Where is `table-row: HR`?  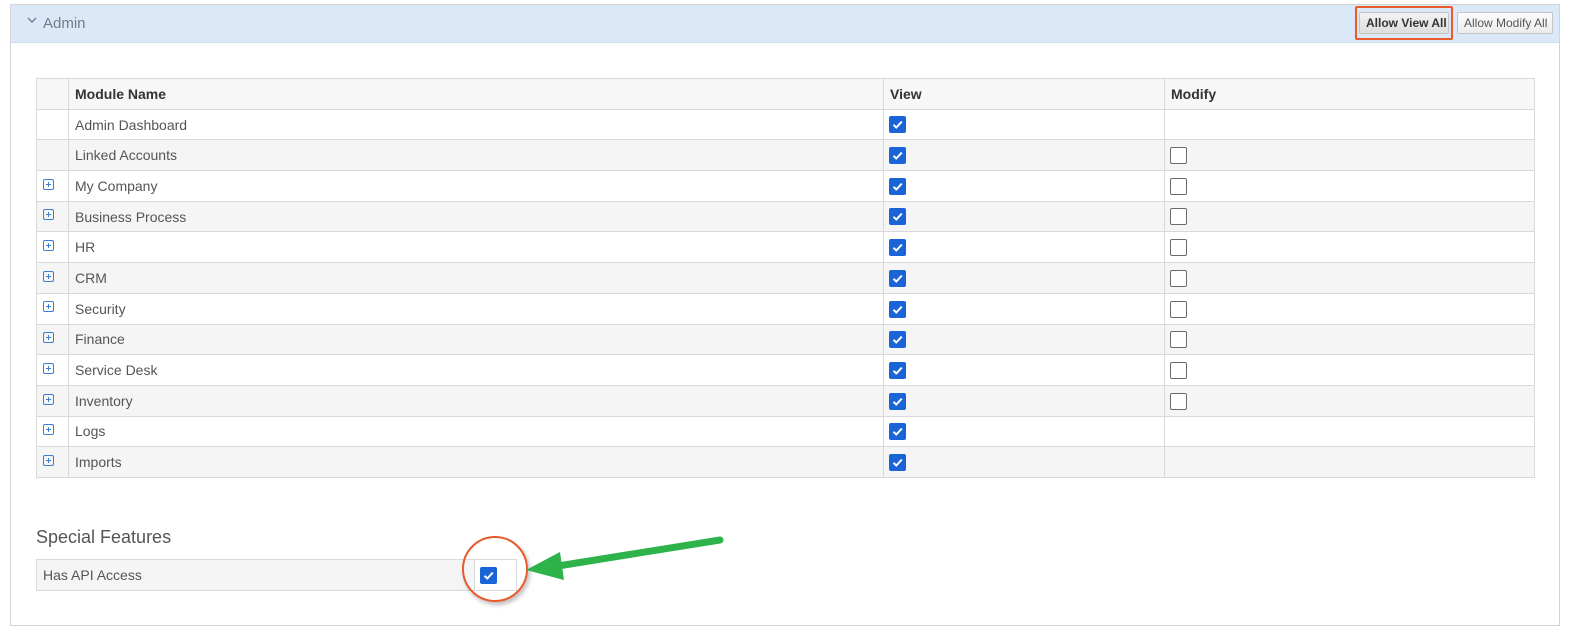
table-row: HR is located at coordinates (785, 247).